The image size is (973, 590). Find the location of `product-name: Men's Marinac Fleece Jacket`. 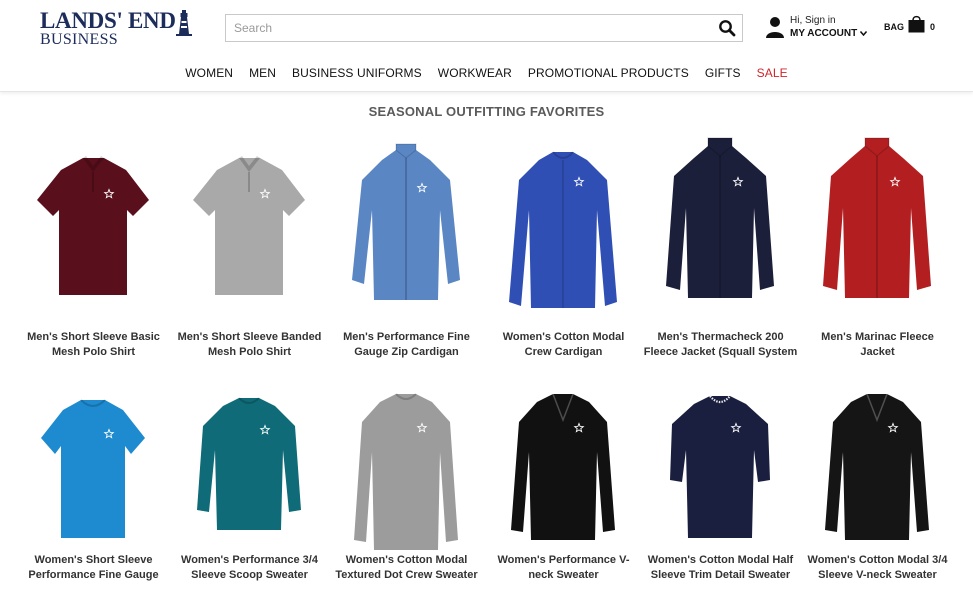

product-name: Men's Marinac Fleece Jacket is located at coordinates (877, 345).